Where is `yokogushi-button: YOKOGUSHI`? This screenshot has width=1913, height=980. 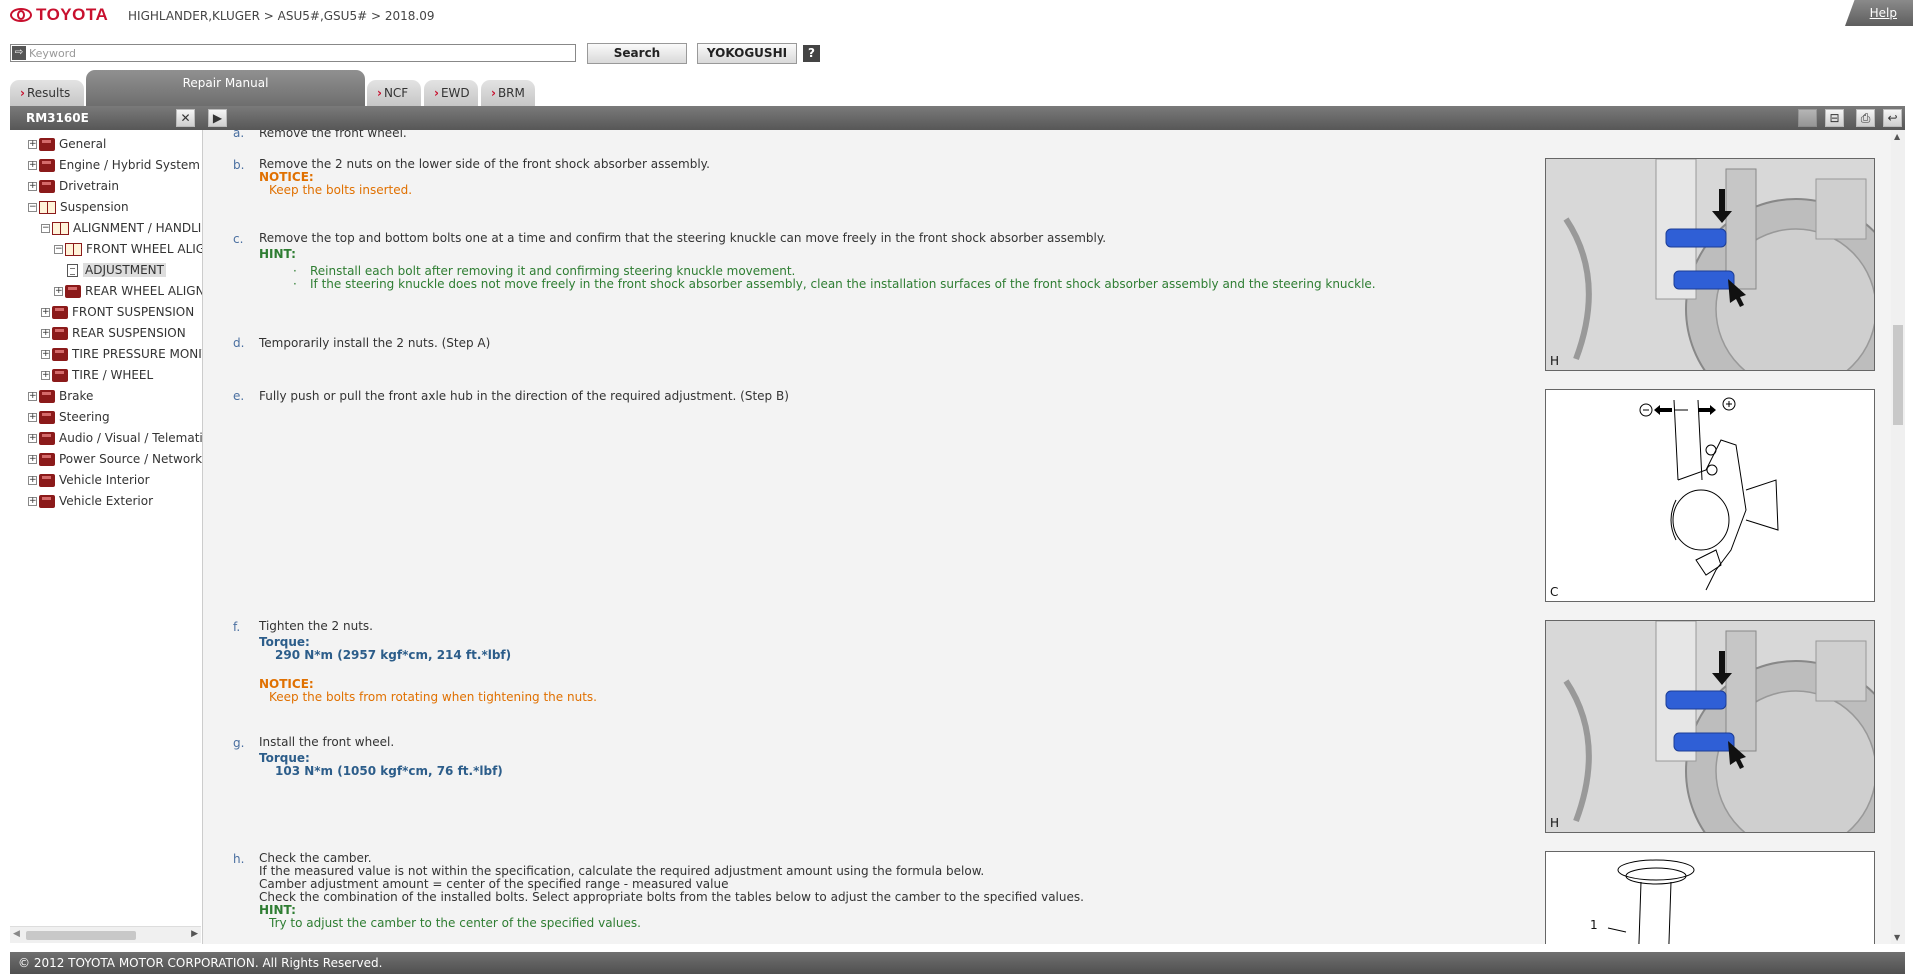 yokogushi-button: YOKOGUSHI is located at coordinates (747, 53).